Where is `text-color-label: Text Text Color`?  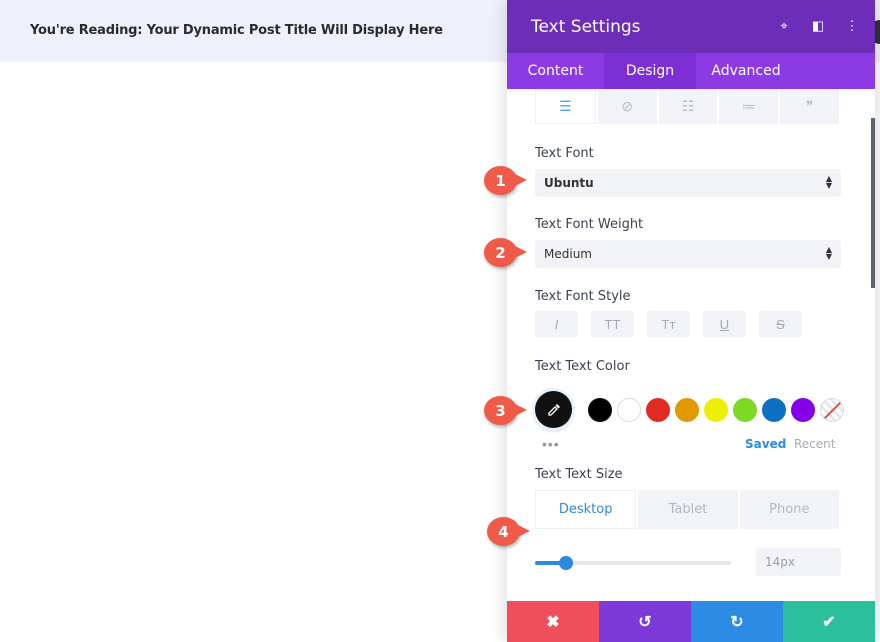
text-color-label: Text Text Color is located at coordinates (582, 366).